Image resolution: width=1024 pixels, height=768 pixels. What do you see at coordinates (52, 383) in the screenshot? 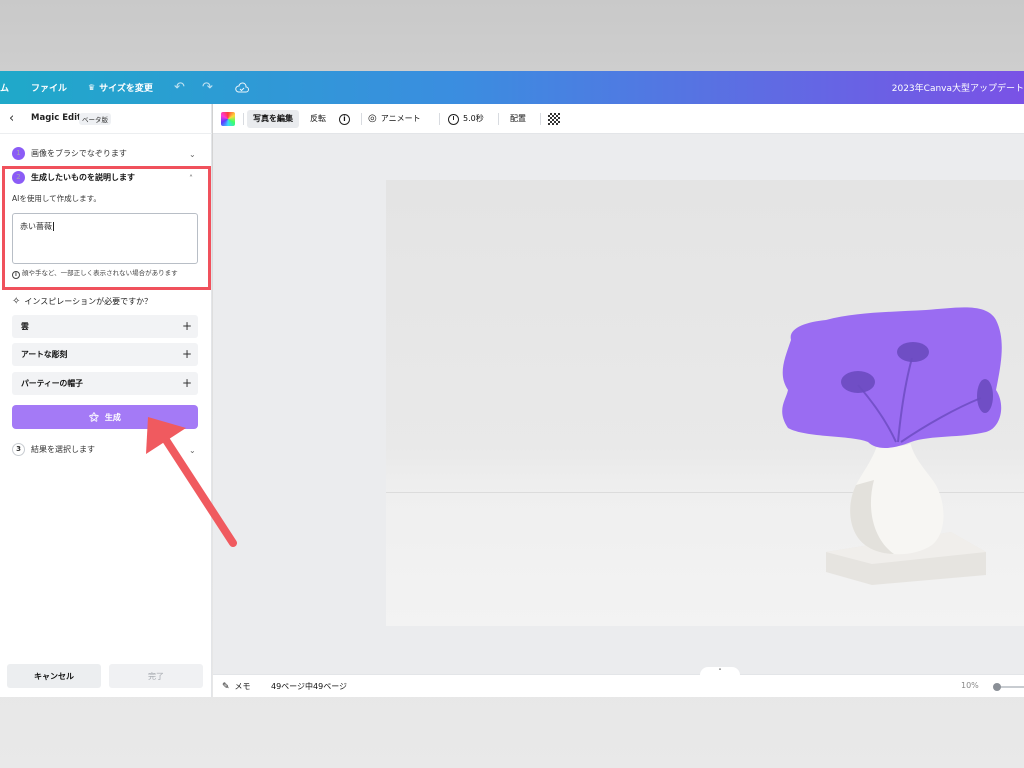
I see `option-label: パーティーの帽子` at bounding box center [52, 383].